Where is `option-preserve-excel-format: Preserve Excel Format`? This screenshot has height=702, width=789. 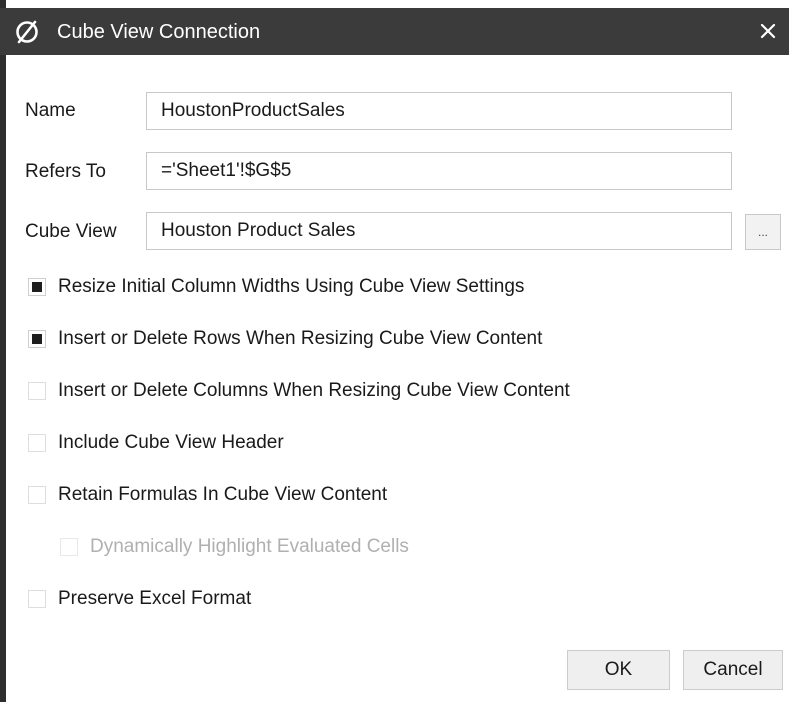
option-preserve-excel-format: Preserve Excel Format is located at coordinates (139, 599).